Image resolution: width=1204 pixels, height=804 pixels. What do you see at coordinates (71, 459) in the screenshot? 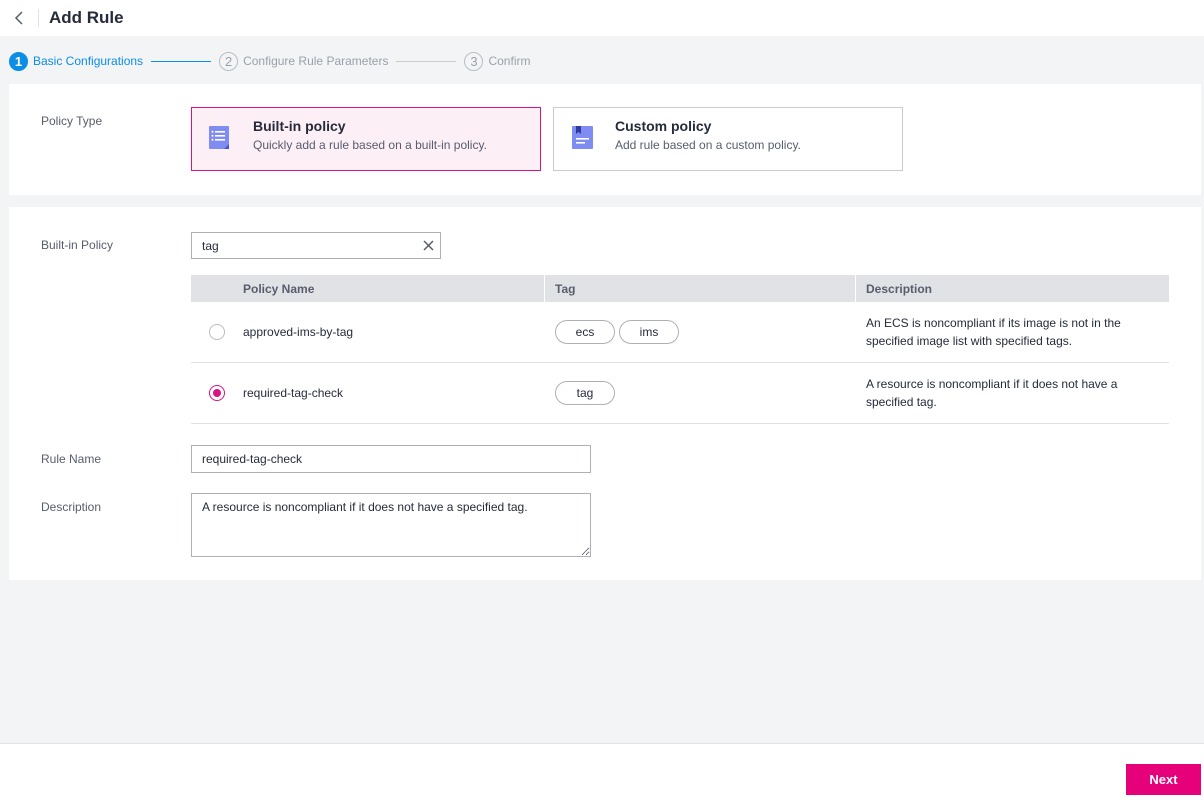
I see `rule-name-label: Rule Name` at bounding box center [71, 459].